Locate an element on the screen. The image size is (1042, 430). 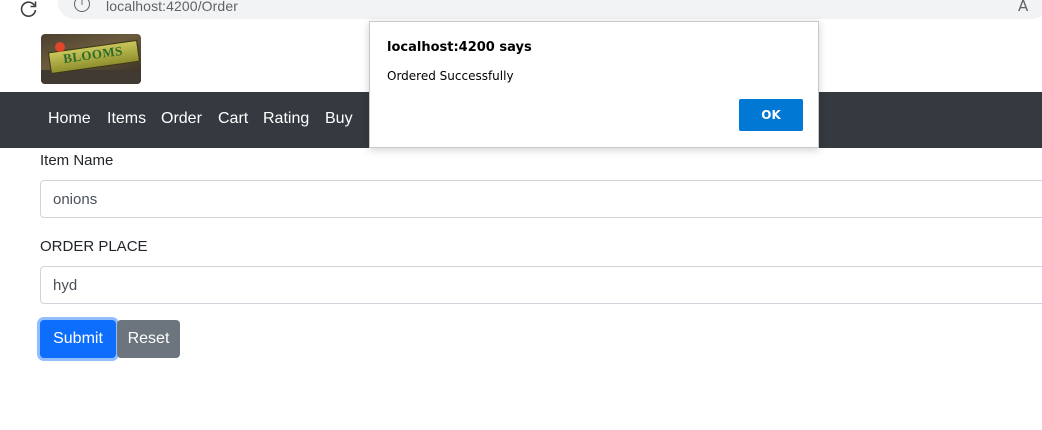
url-text: localhost:4200/Order is located at coordinates (172, 7).